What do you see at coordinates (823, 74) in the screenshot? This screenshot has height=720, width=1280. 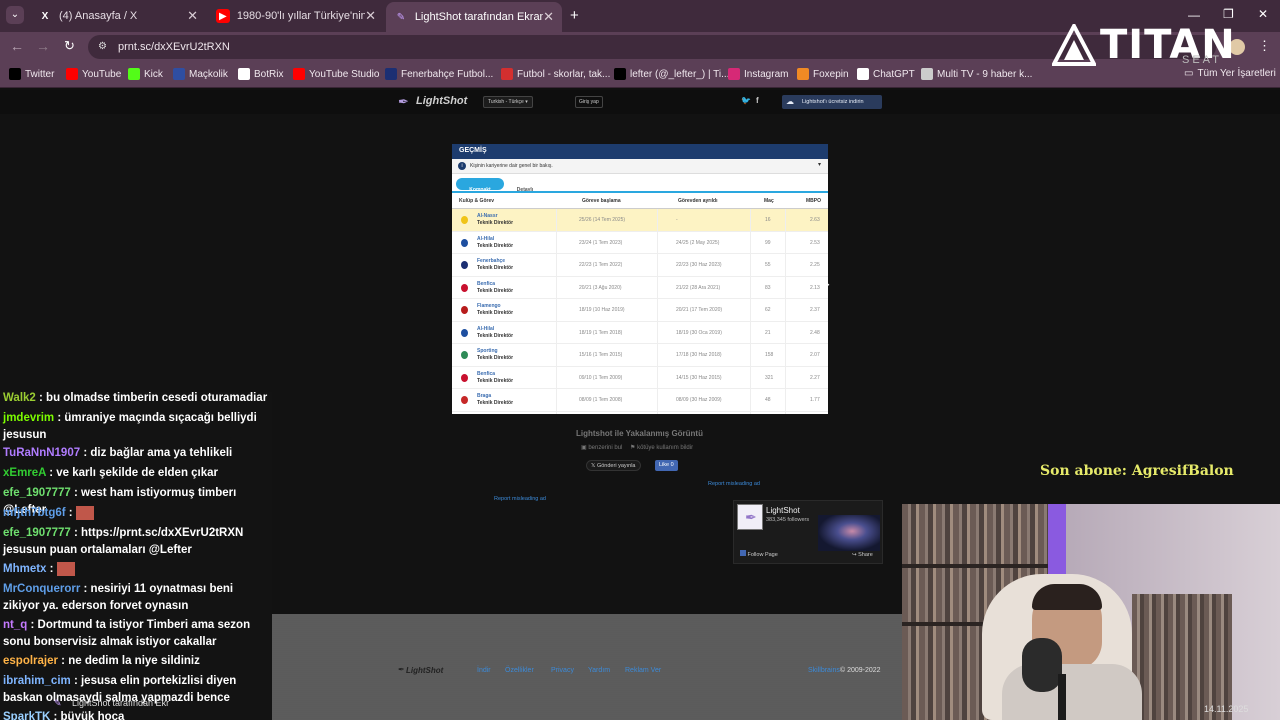 I see `bookmark-foxepin: Foxepin` at bounding box center [823, 74].